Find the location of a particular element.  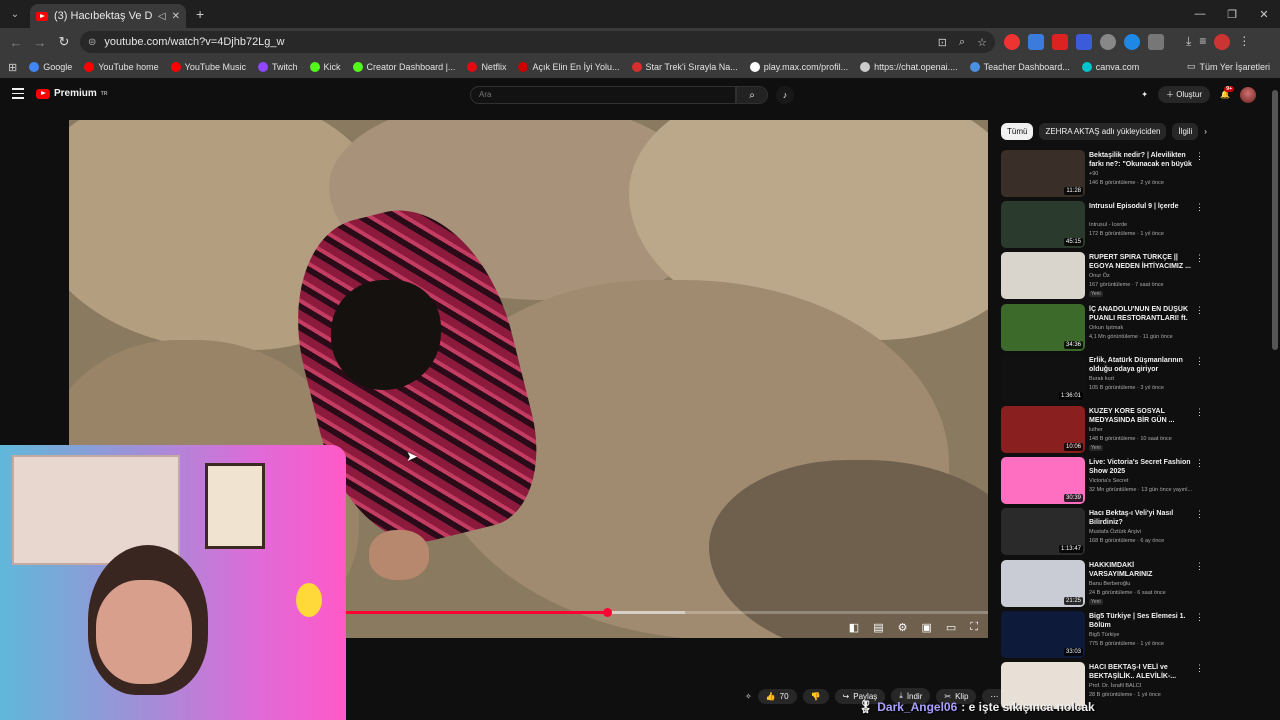

avatar is located at coordinates (1248, 94).